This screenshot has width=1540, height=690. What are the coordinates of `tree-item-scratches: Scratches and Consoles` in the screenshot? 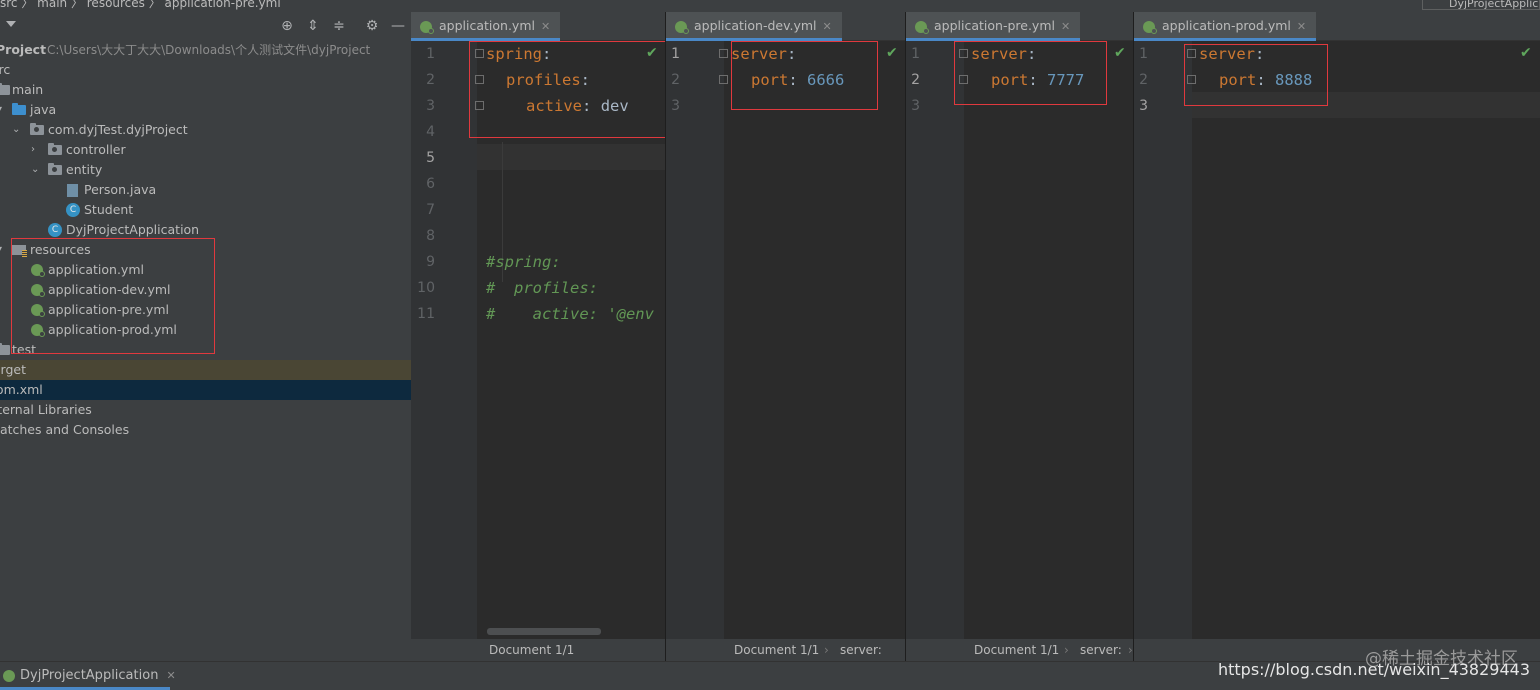 It's located at (205, 430).